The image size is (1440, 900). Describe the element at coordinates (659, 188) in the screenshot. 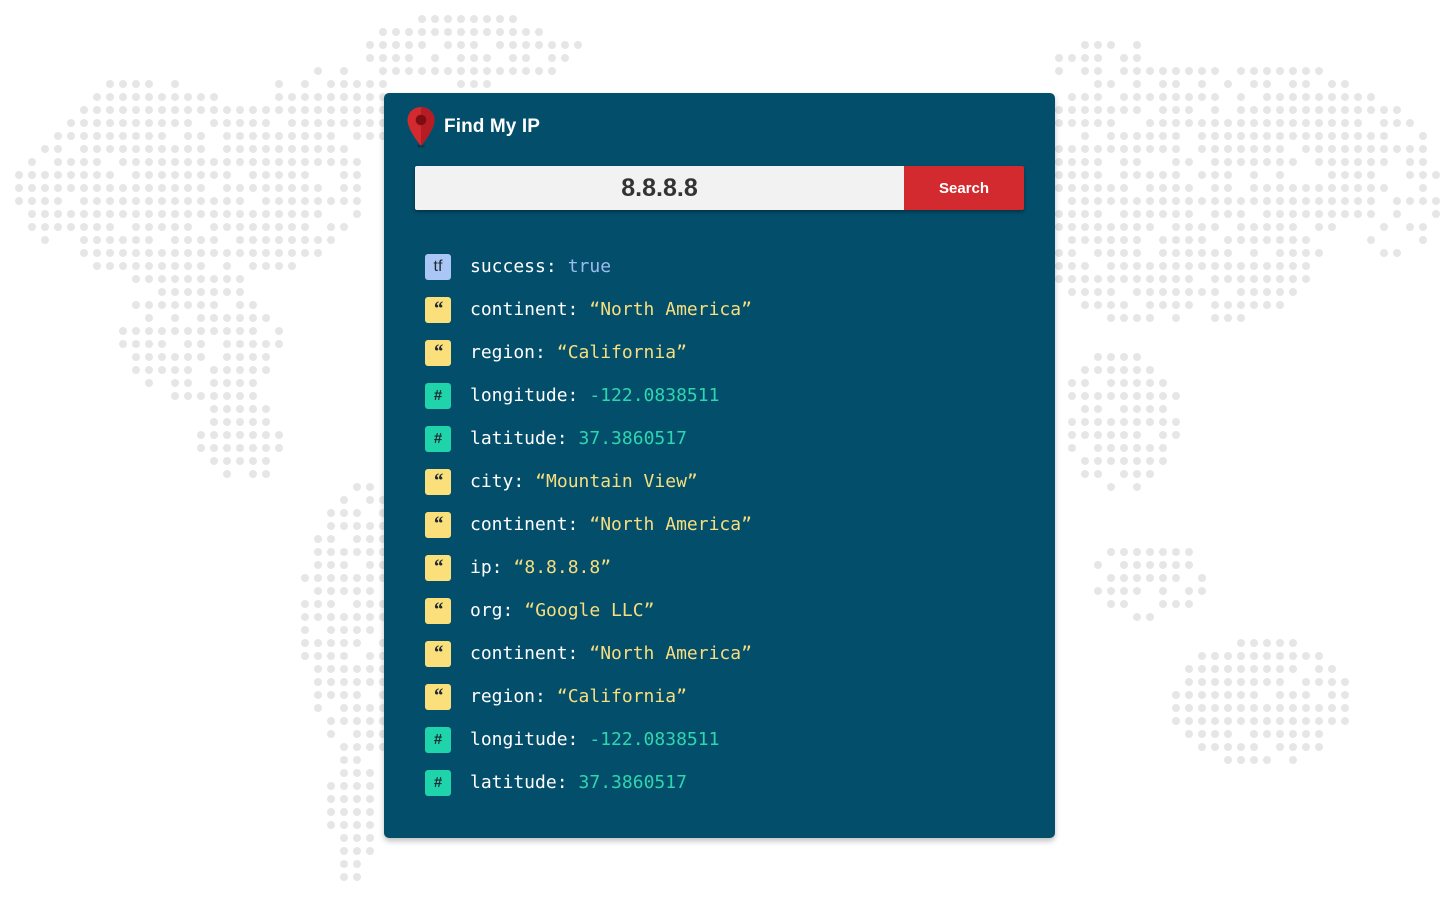

I see `ip-search-input` at that location.